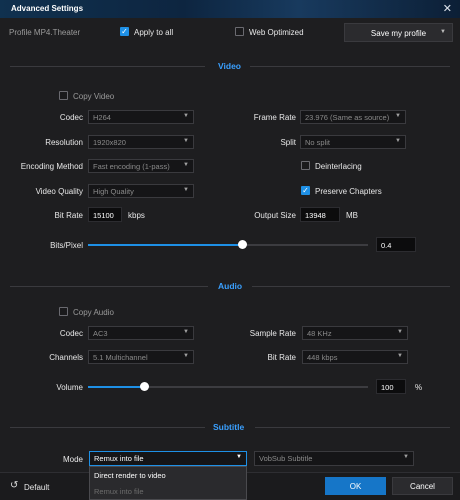 This screenshot has width=460, height=500. Describe the element at coordinates (242, 244) in the screenshot. I see `bits-pixel-slider-thumb` at that location.